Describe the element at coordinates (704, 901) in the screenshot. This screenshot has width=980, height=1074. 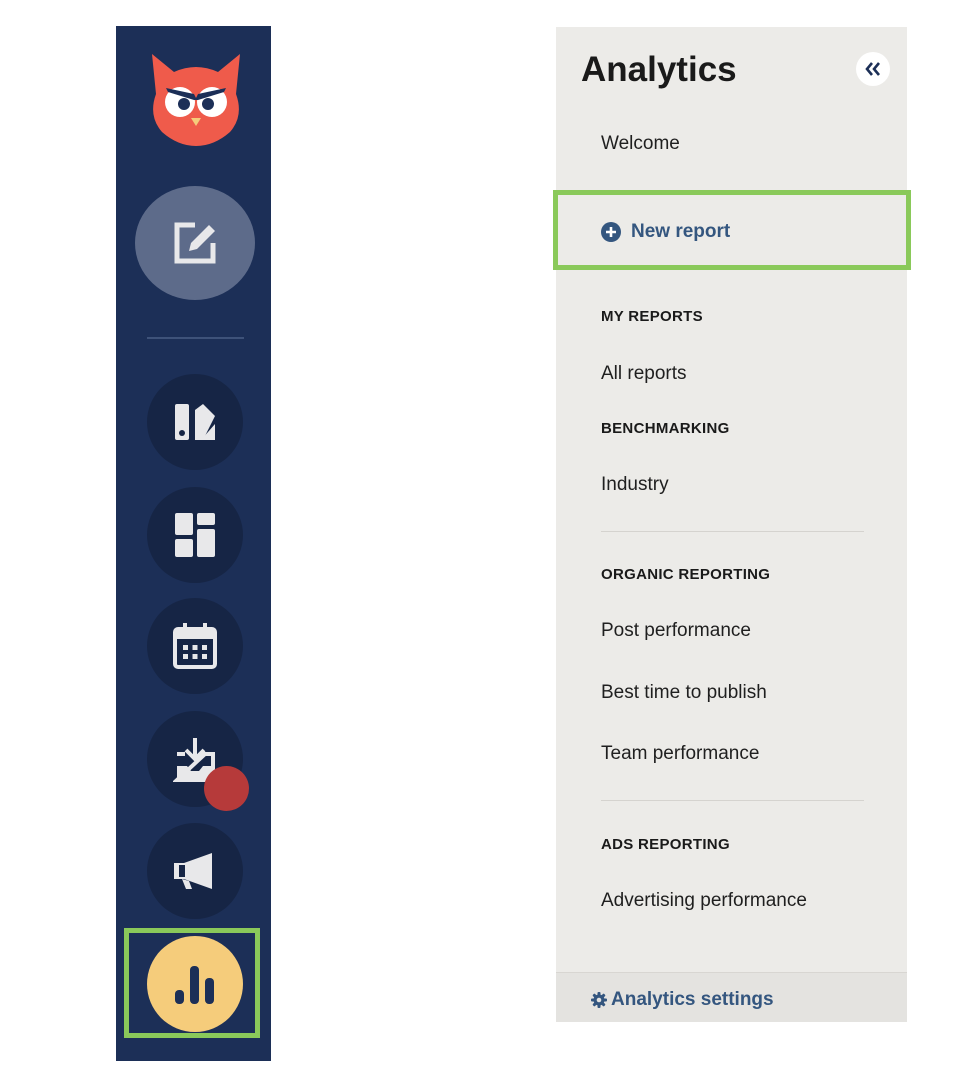
I see `advertising-performance-link: Advertising performance` at that location.